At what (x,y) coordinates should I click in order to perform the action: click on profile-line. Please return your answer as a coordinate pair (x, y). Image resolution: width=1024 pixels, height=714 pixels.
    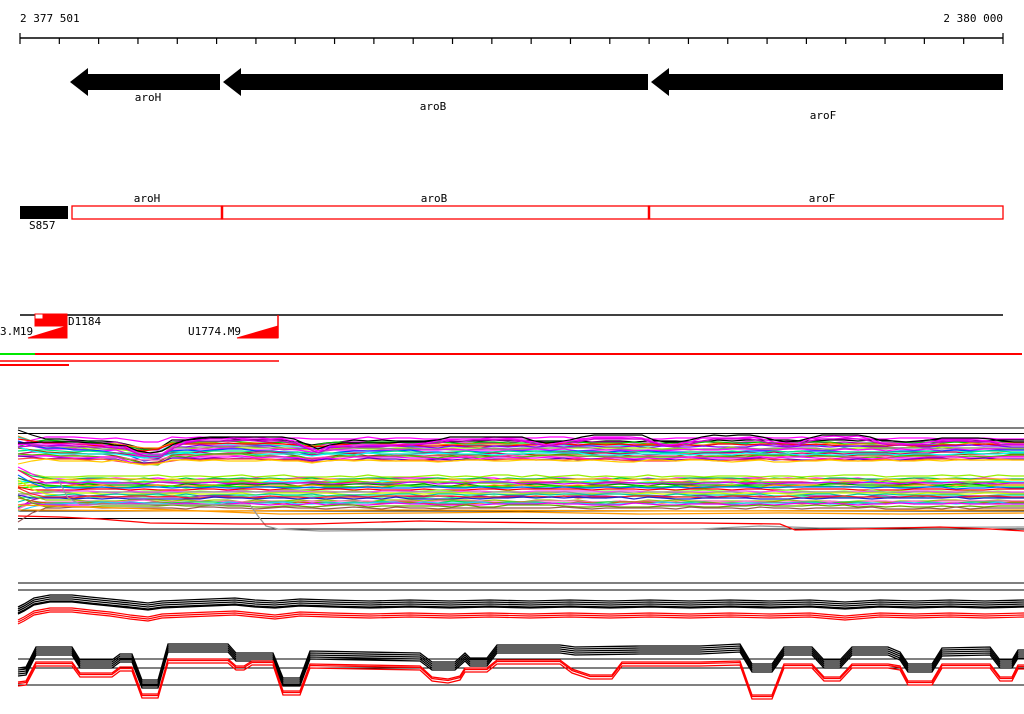
    Looking at the image, I should click on (520, 473).